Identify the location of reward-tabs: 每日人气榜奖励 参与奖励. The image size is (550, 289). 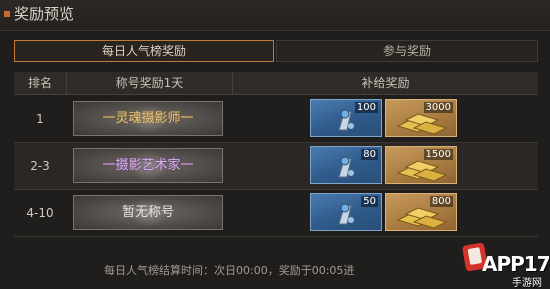
(276, 51).